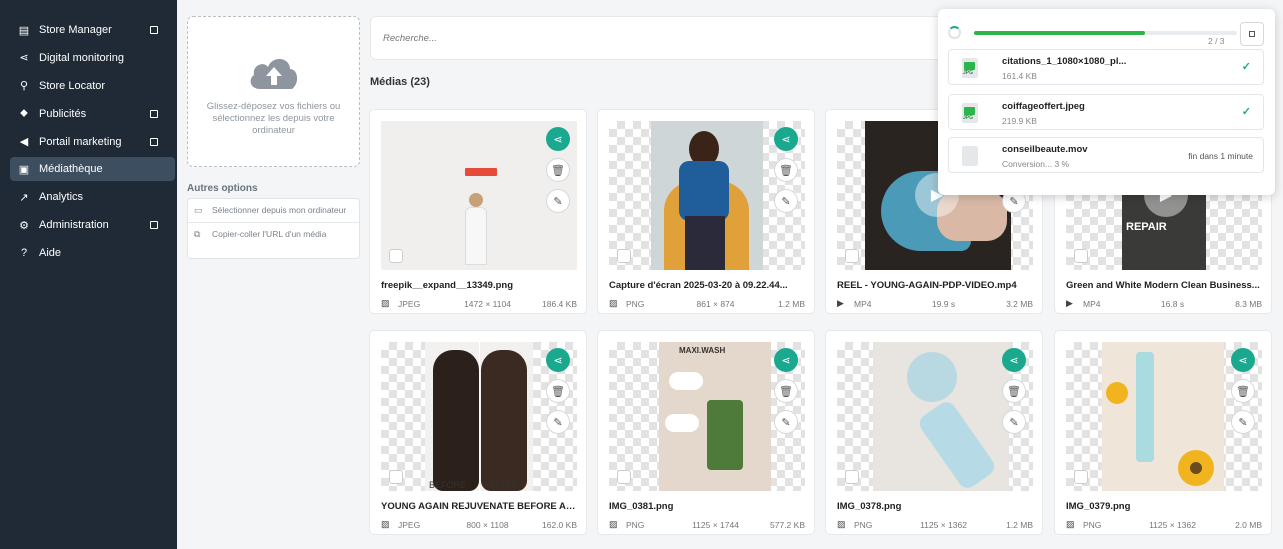 This screenshot has height=549, width=1283. What do you see at coordinates (24, 86) in the screenshot?
I see `map-pin-icon: ⚲` at bounding box center [24, 86].